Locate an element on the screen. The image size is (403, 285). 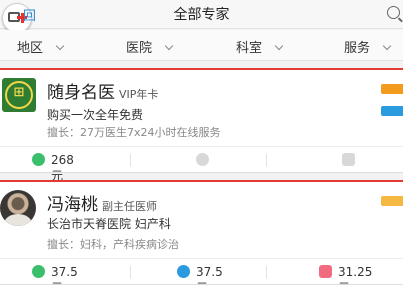
expert-badge: 副主任医师 is located at coordinates (129, 206).